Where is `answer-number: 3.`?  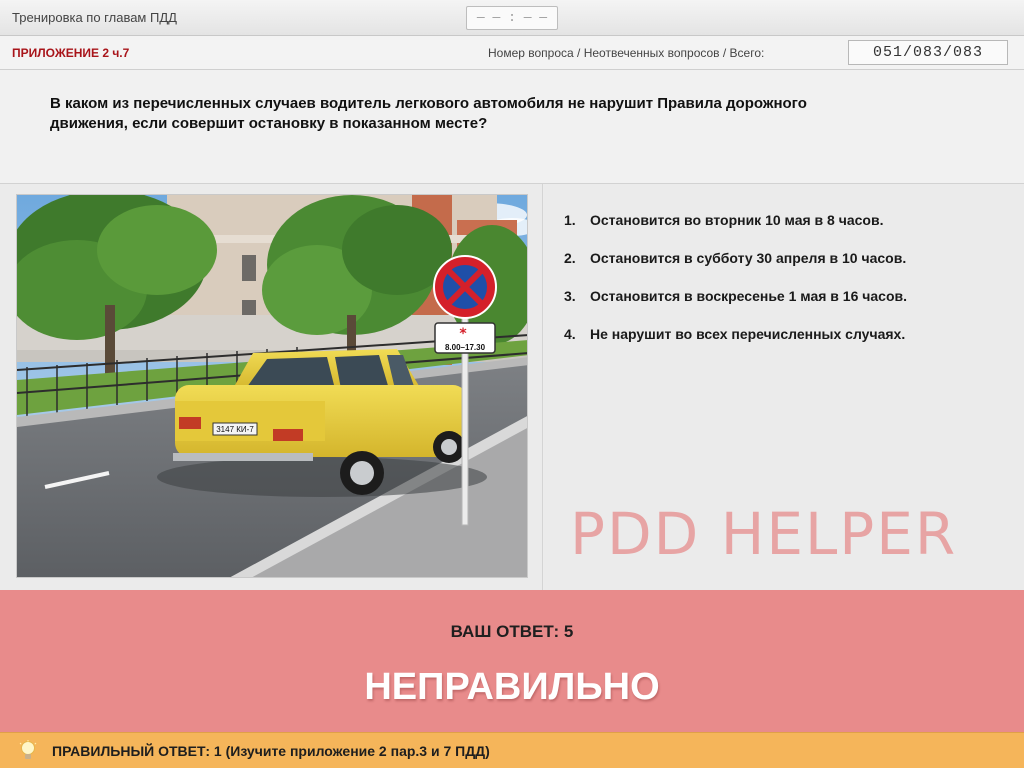
answer-number: 3. is located at coordinates (570, 296).